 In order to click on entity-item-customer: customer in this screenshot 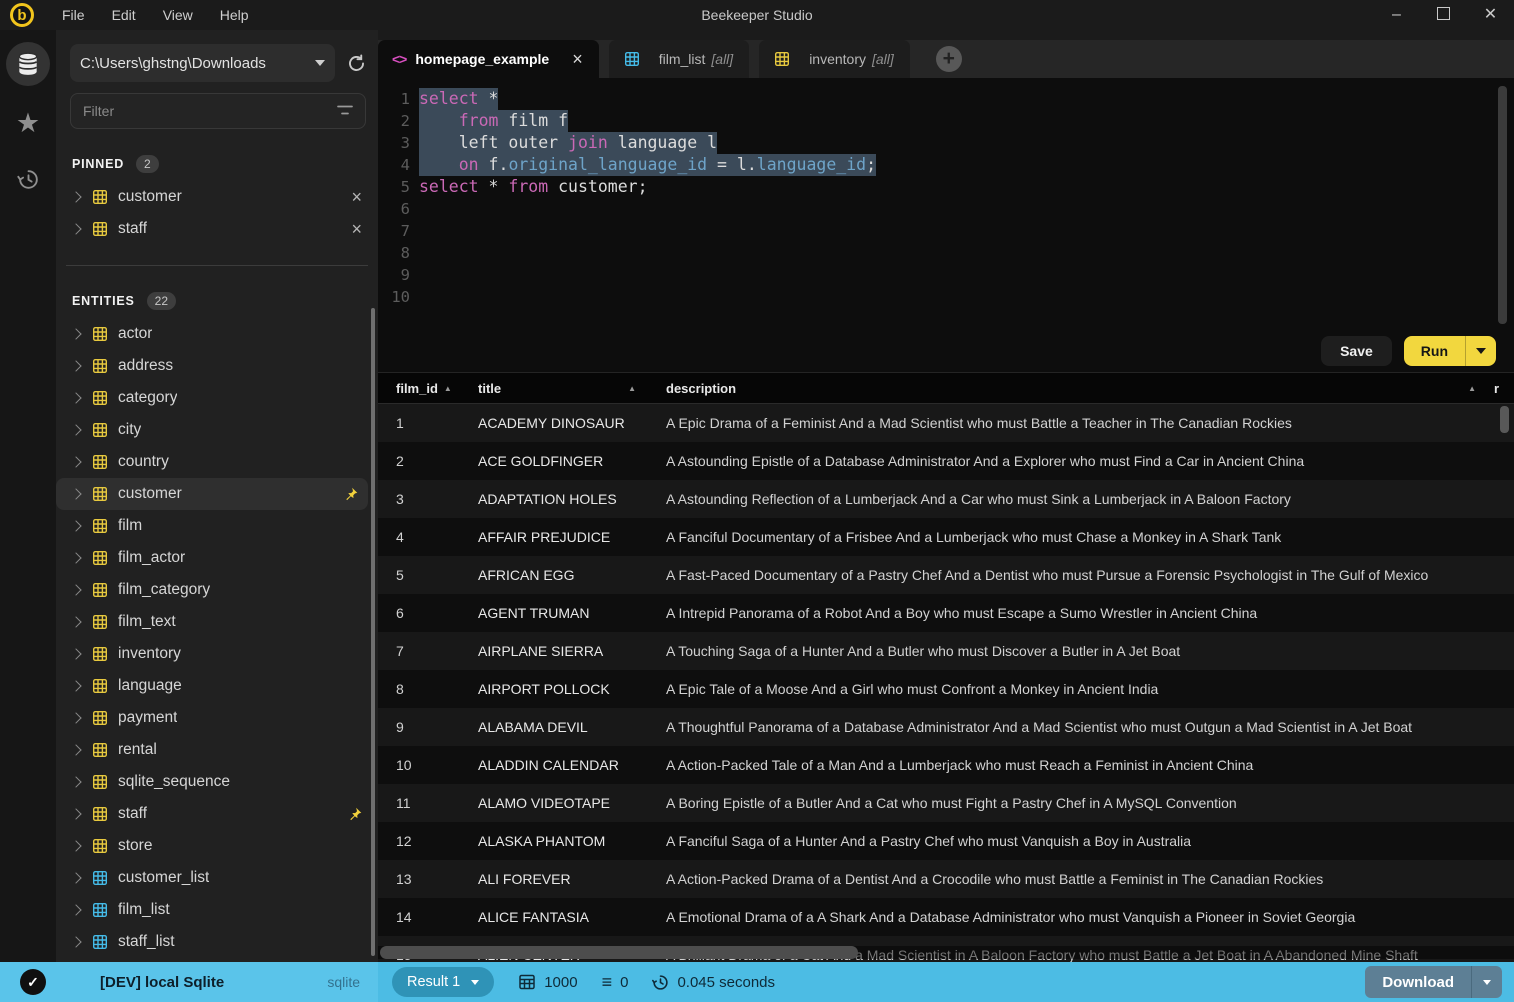, I will do `click(212, 494)`.